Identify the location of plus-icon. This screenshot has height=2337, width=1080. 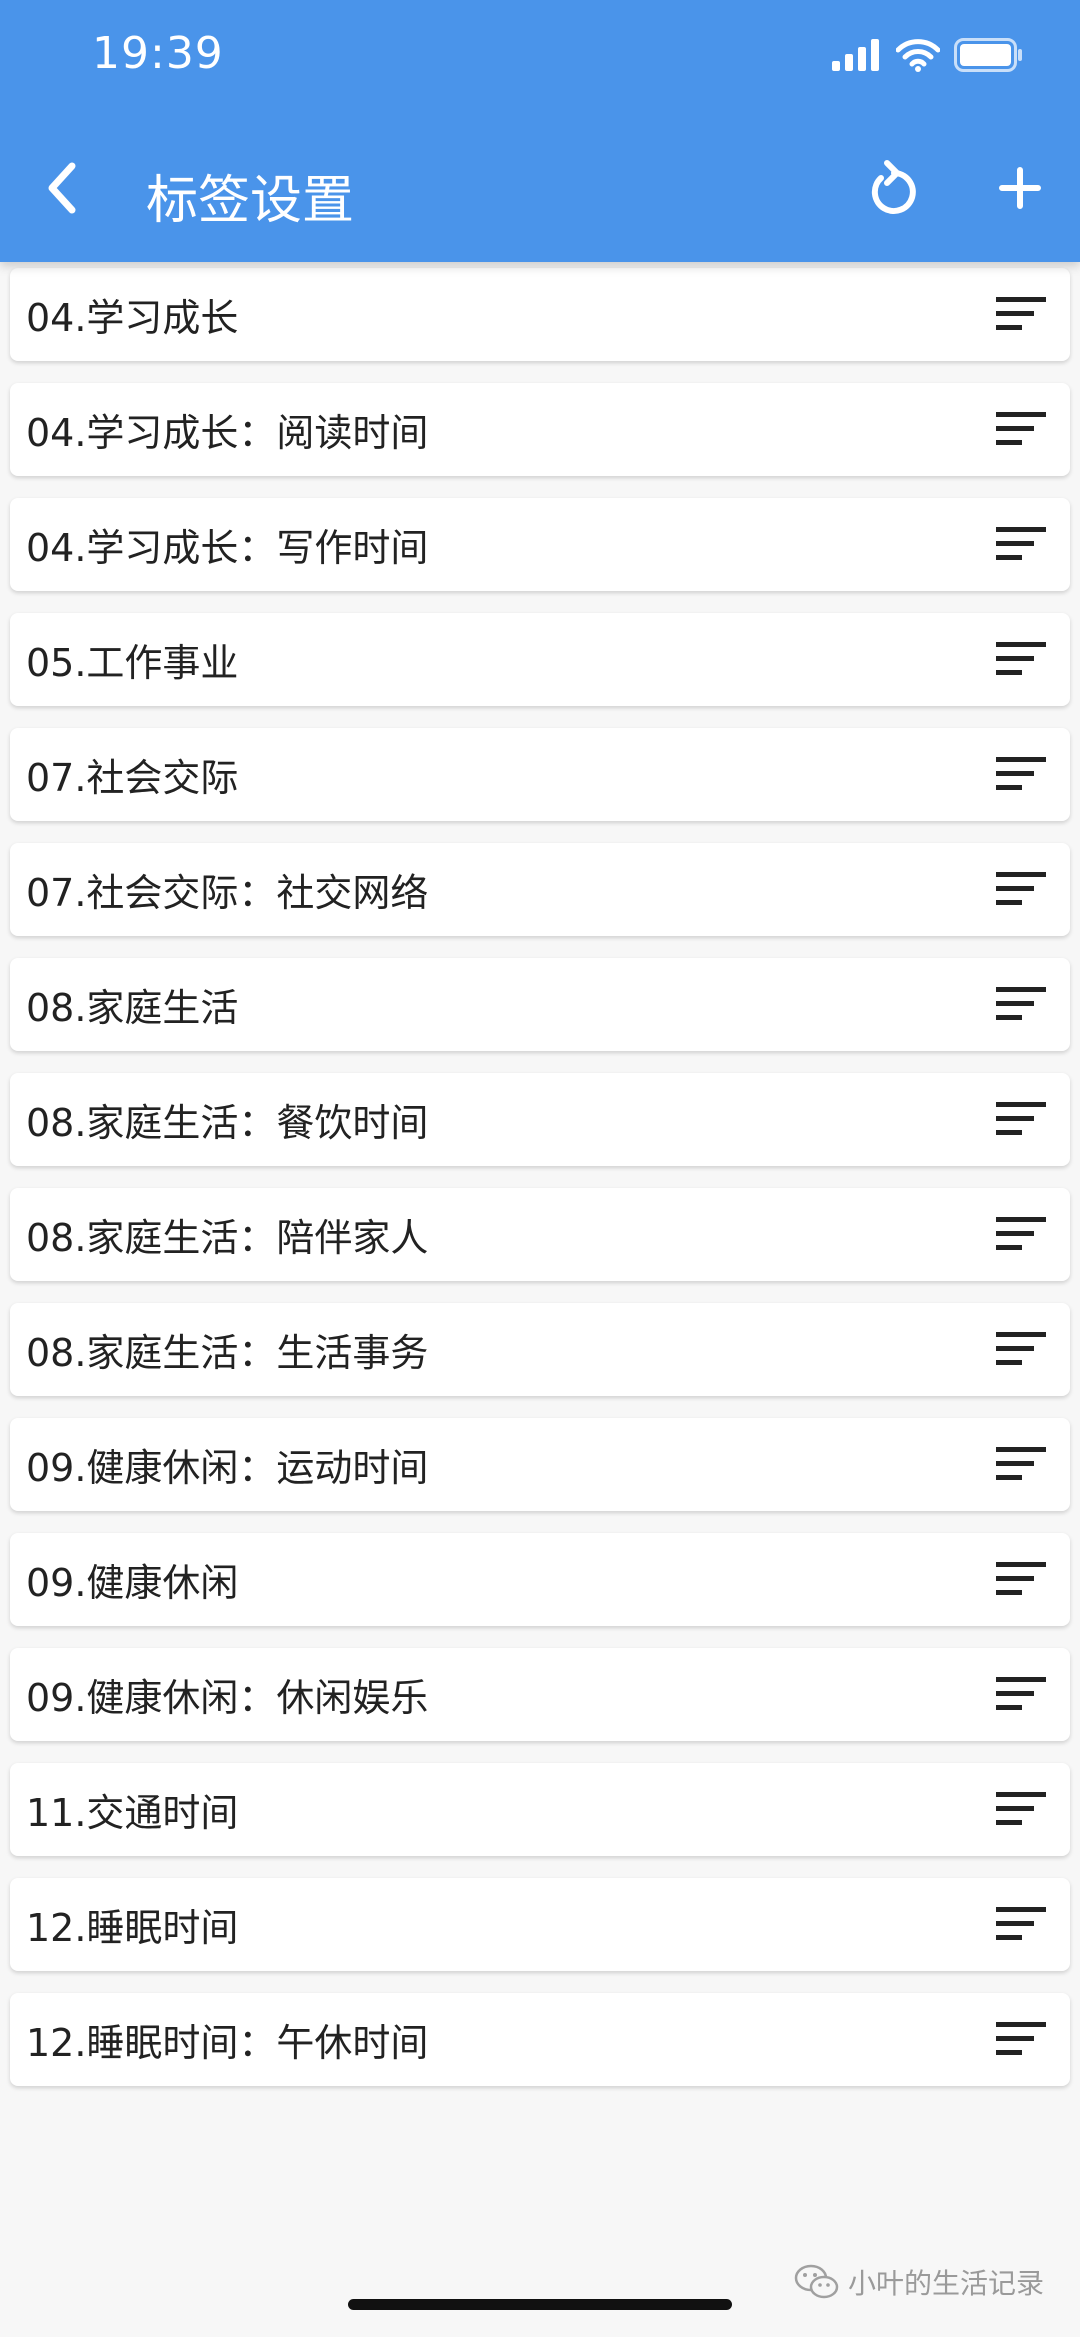
(1020, 188).